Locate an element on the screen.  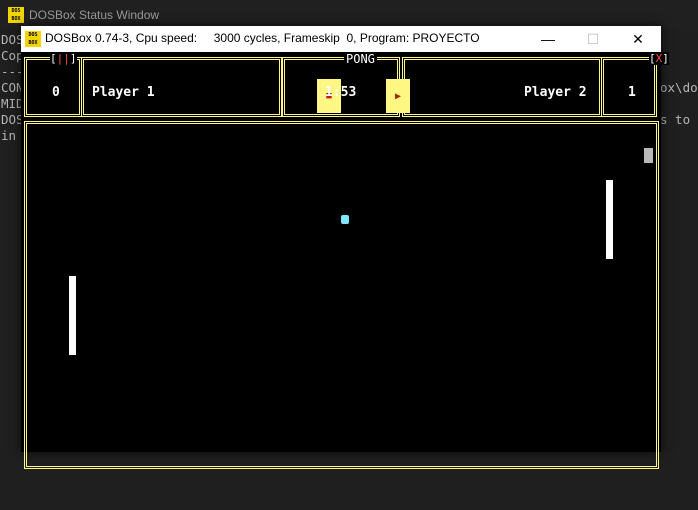
play-button: ▶ is located at coordinates (398, 96).